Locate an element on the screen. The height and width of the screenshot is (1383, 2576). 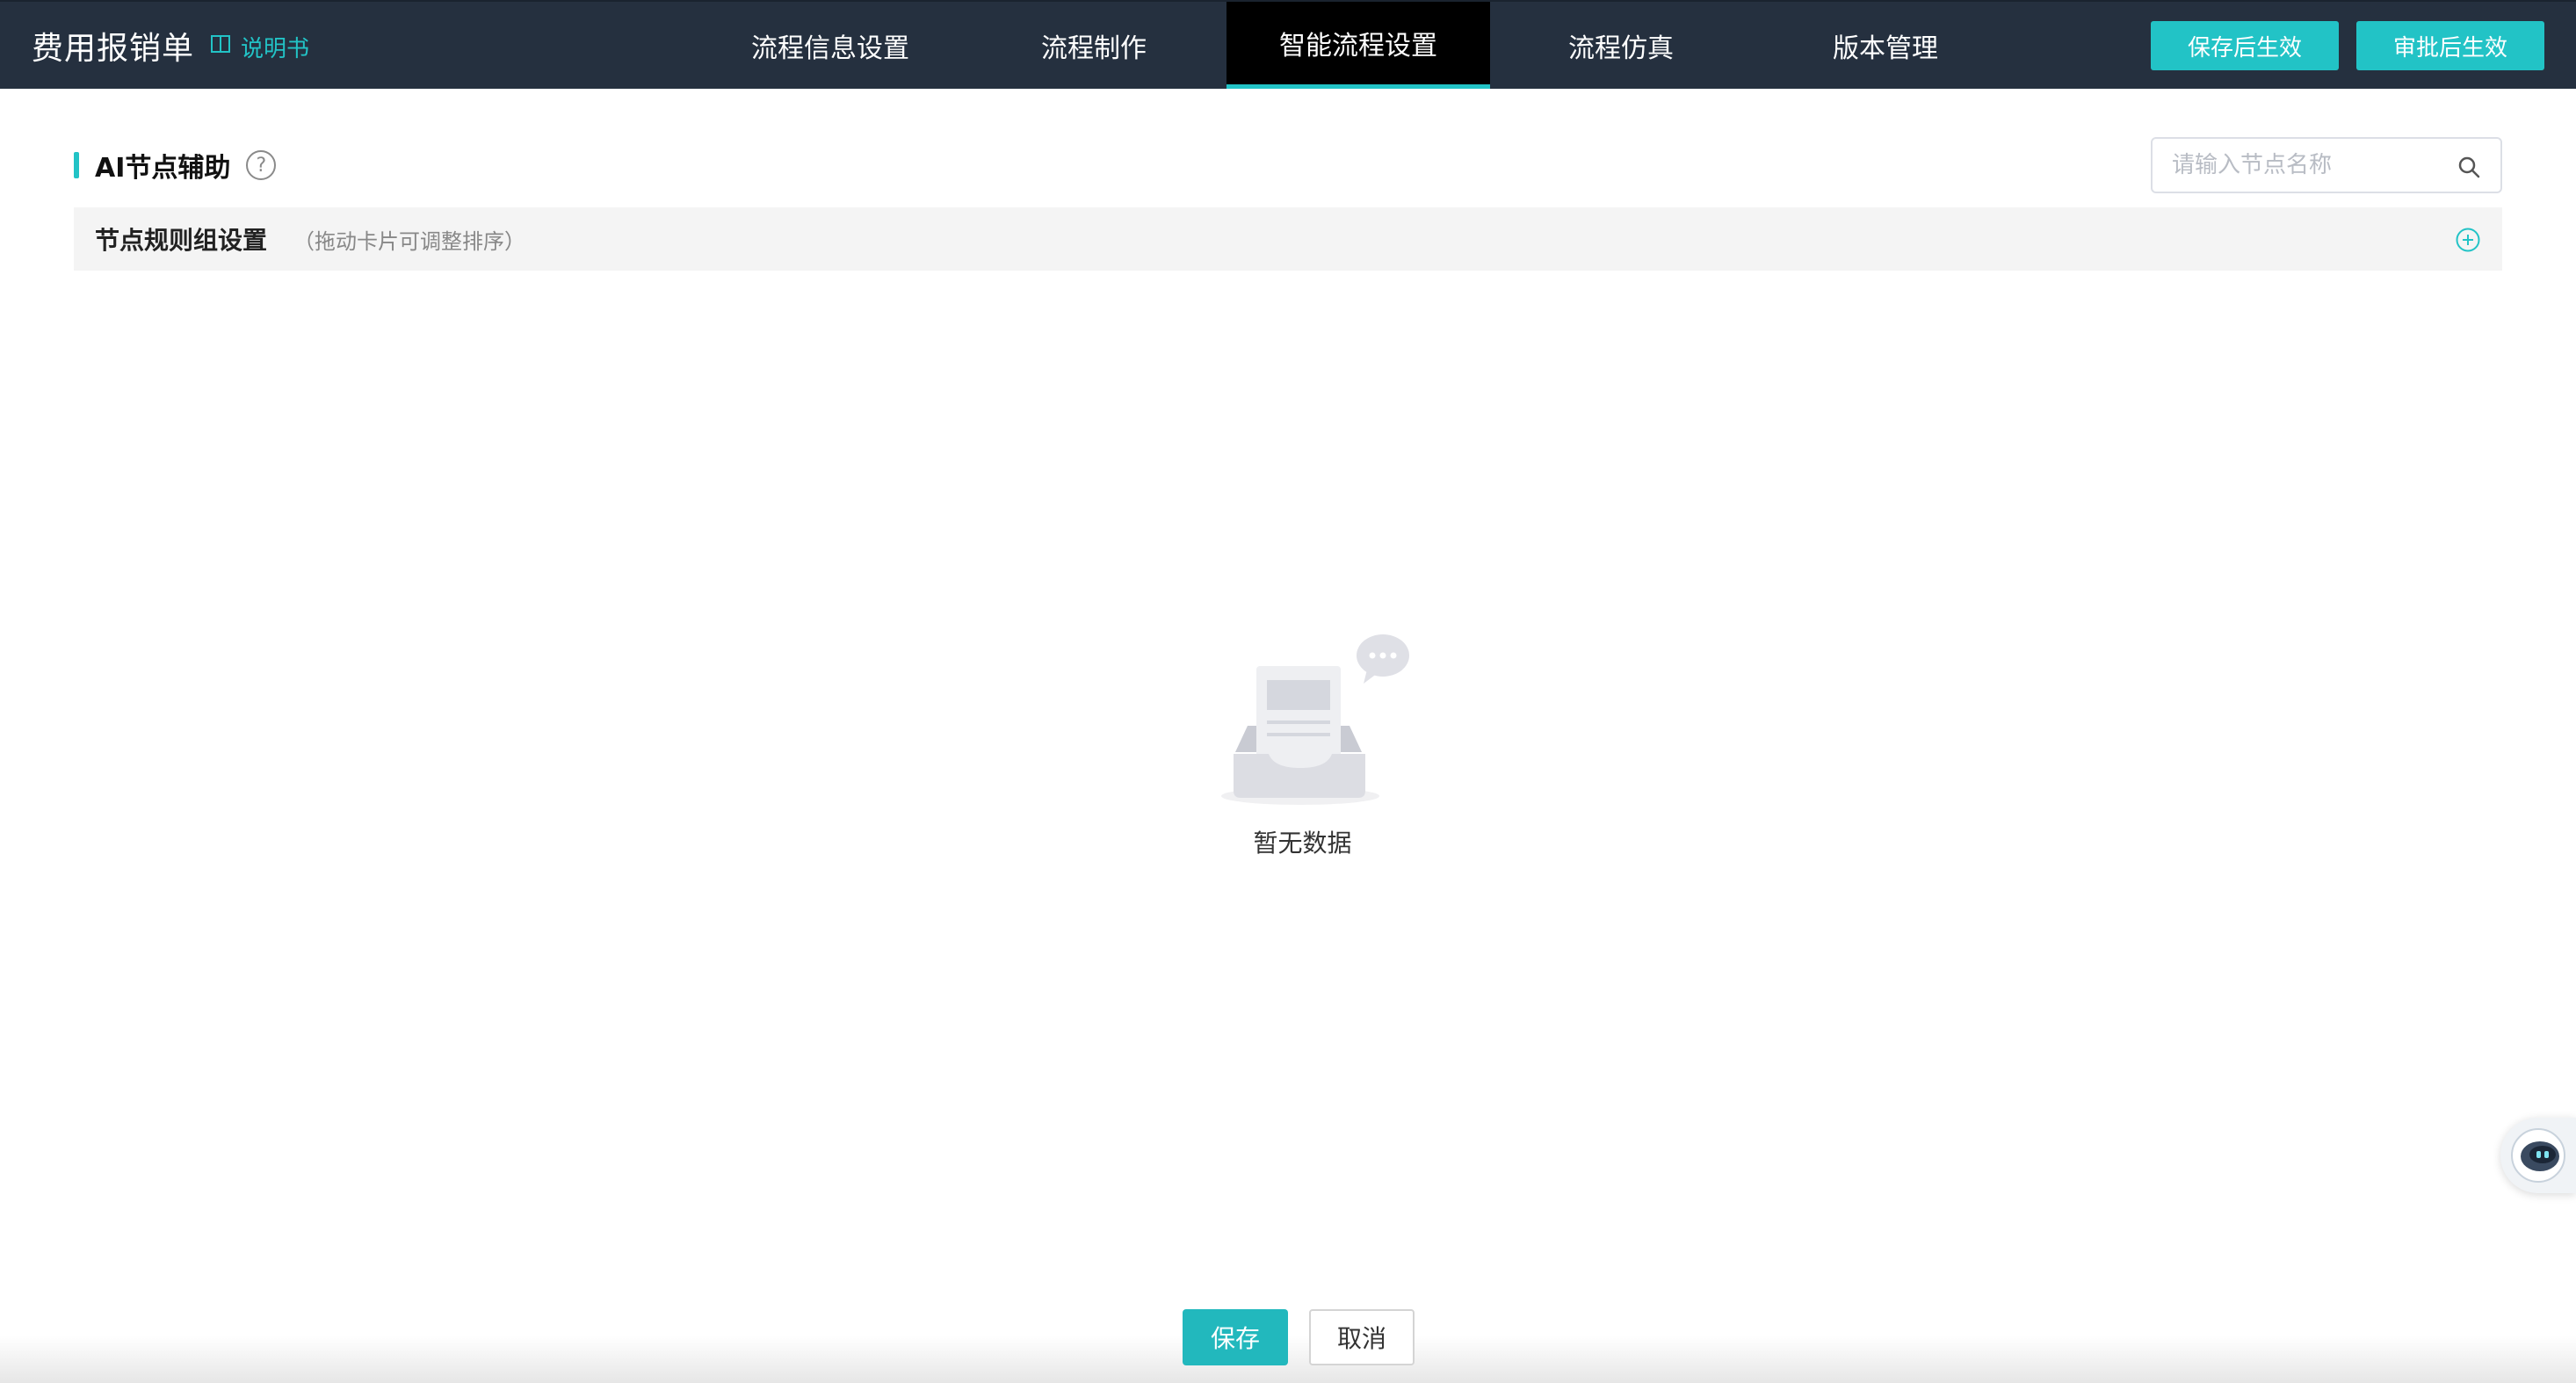
save-button: 保存 is located at coordinates (1235, 1337).